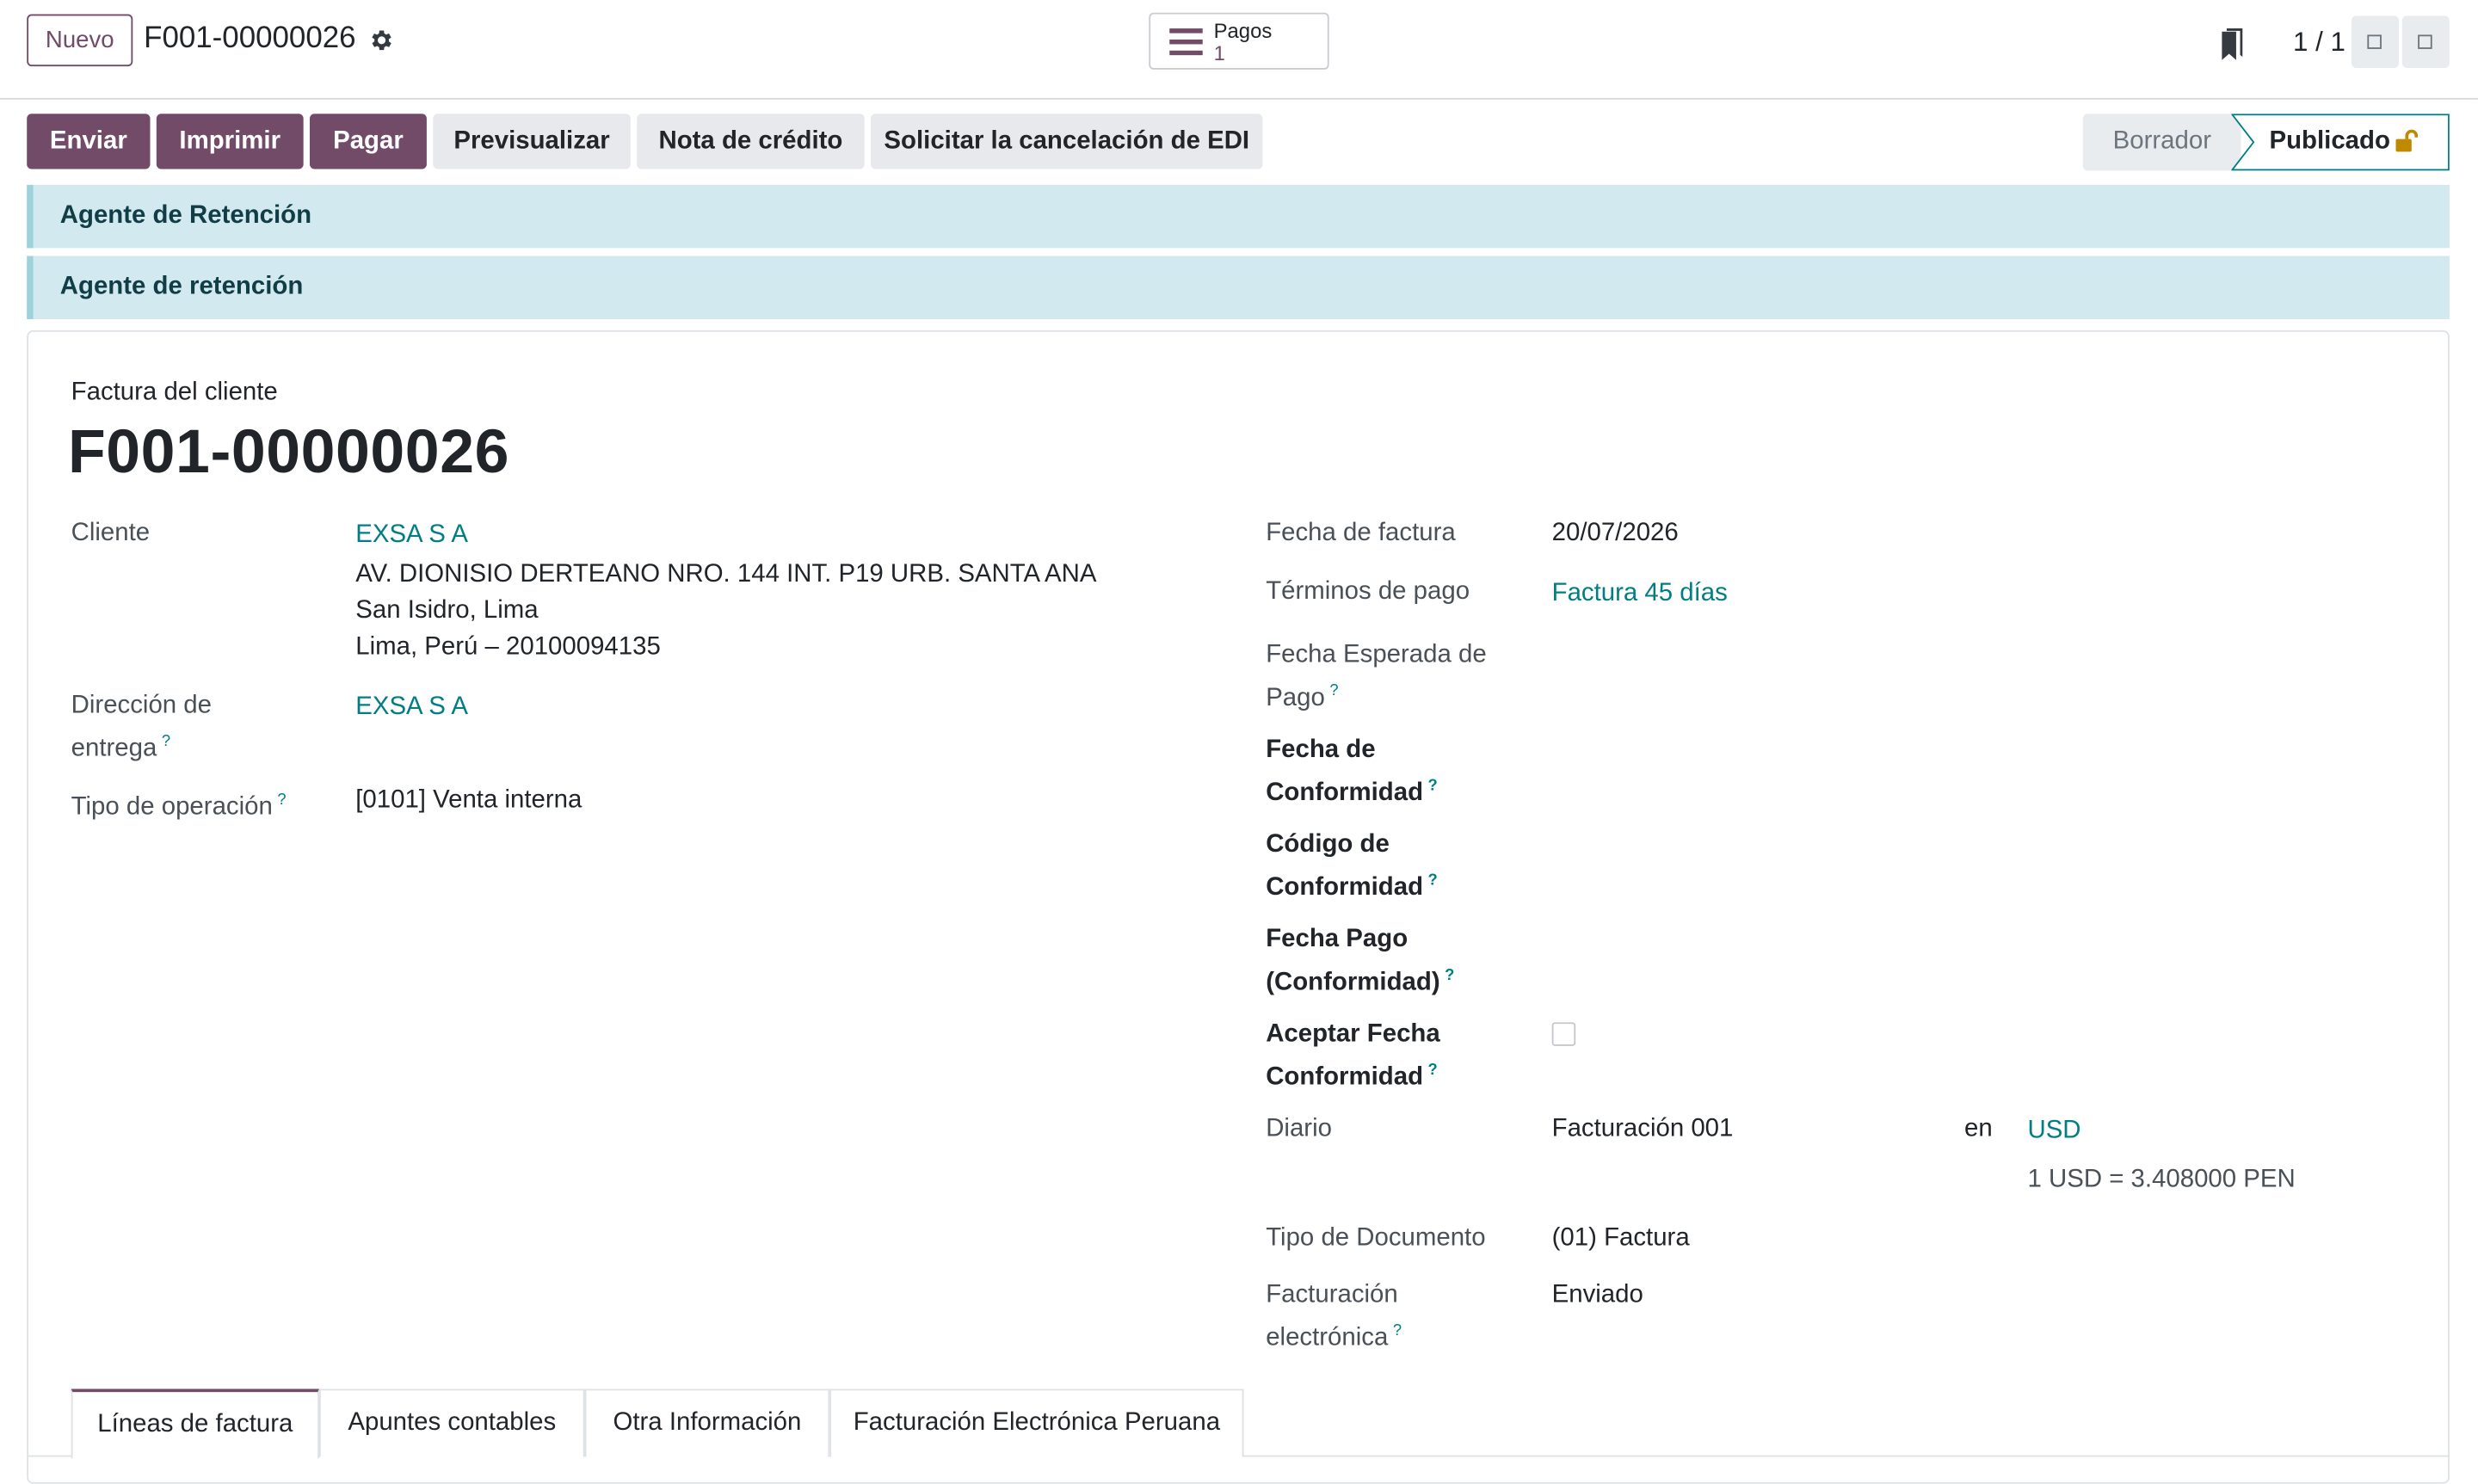 The height and width of the screenshot is (1484, 2478). Describe the element at coordinates (1352, 866) in the screenshot. I see `conformity-code-label: Código de Conformidad?` at that location.